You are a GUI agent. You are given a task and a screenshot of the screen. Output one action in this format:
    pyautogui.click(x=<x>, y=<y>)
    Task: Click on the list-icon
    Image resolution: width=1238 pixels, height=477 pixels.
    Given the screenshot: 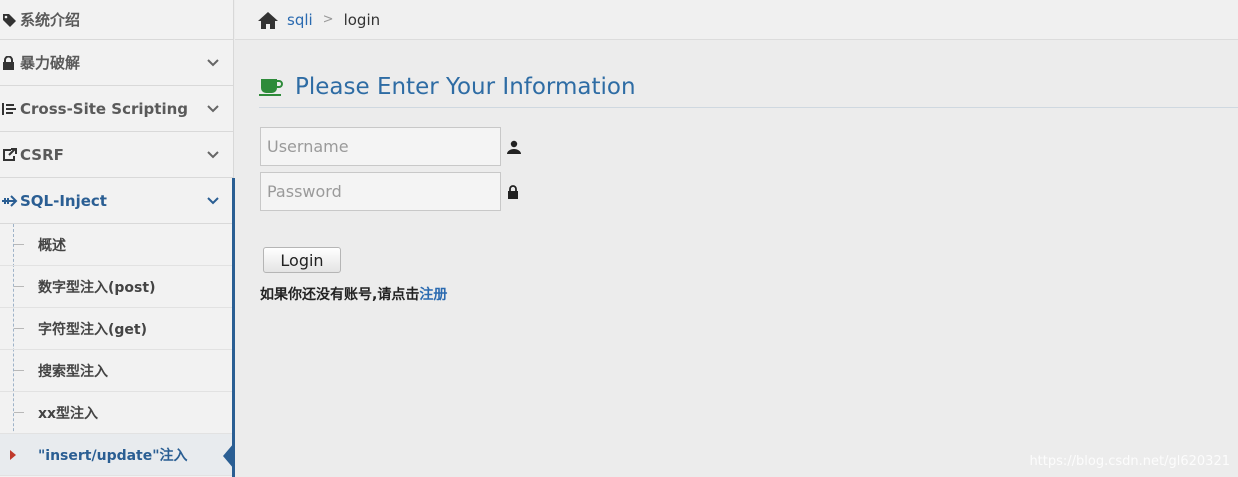 What is the action you would take?
    pyautogui.click(x=11, y=109)
    